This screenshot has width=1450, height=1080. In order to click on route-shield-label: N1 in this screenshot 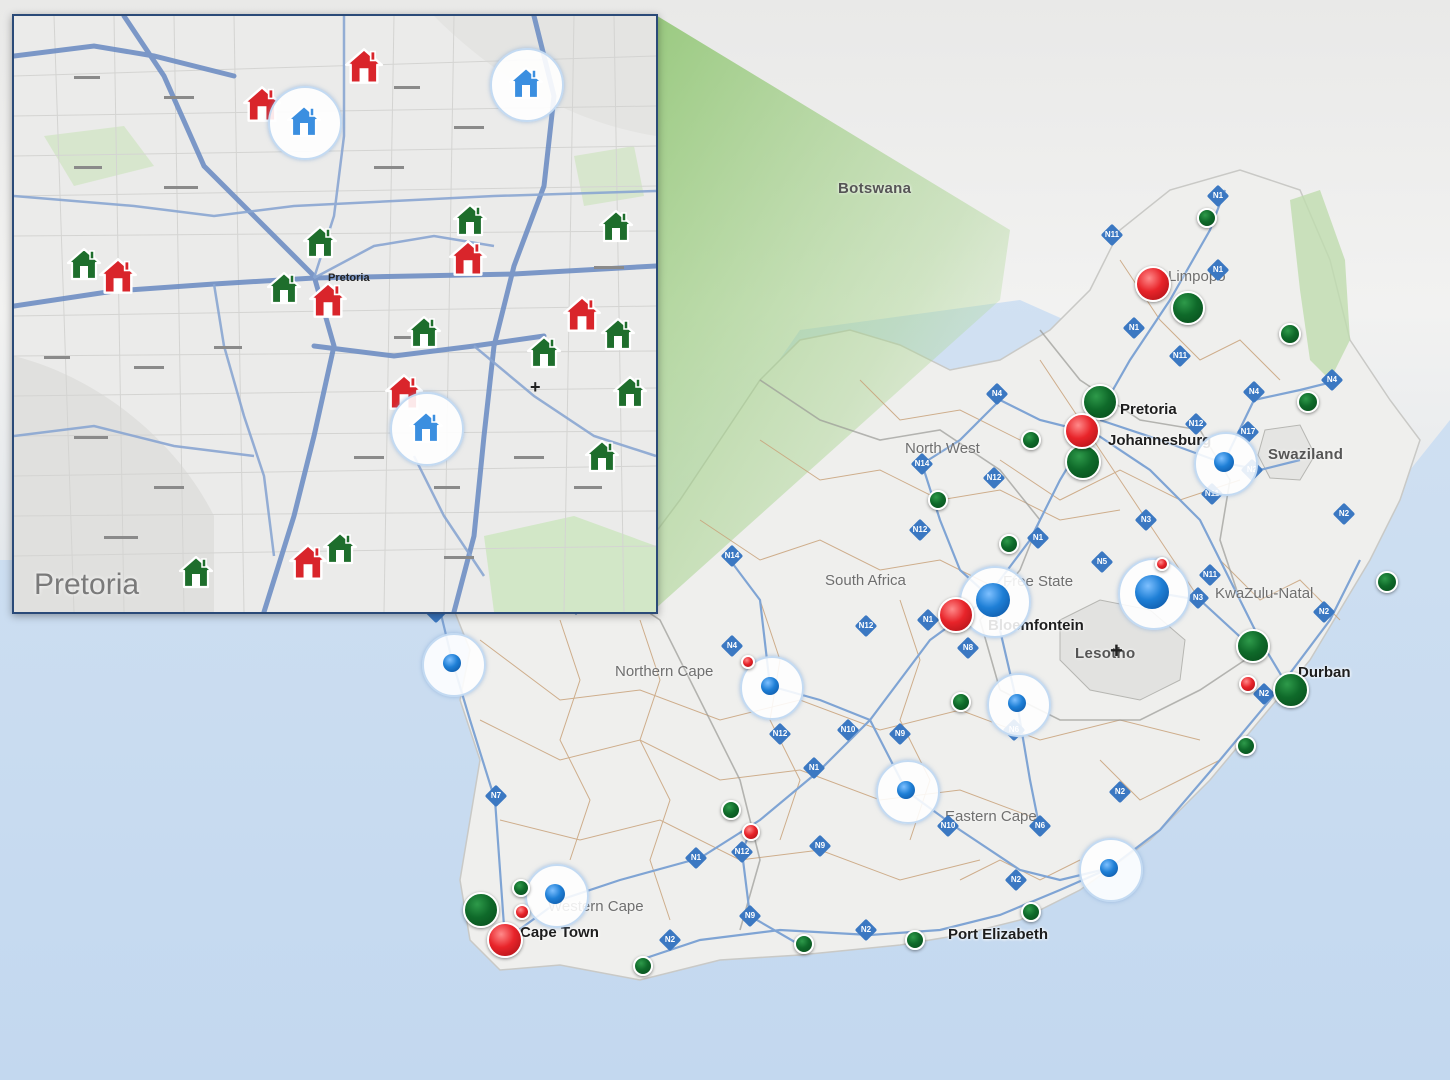, I will do `click(1218, 269)`.